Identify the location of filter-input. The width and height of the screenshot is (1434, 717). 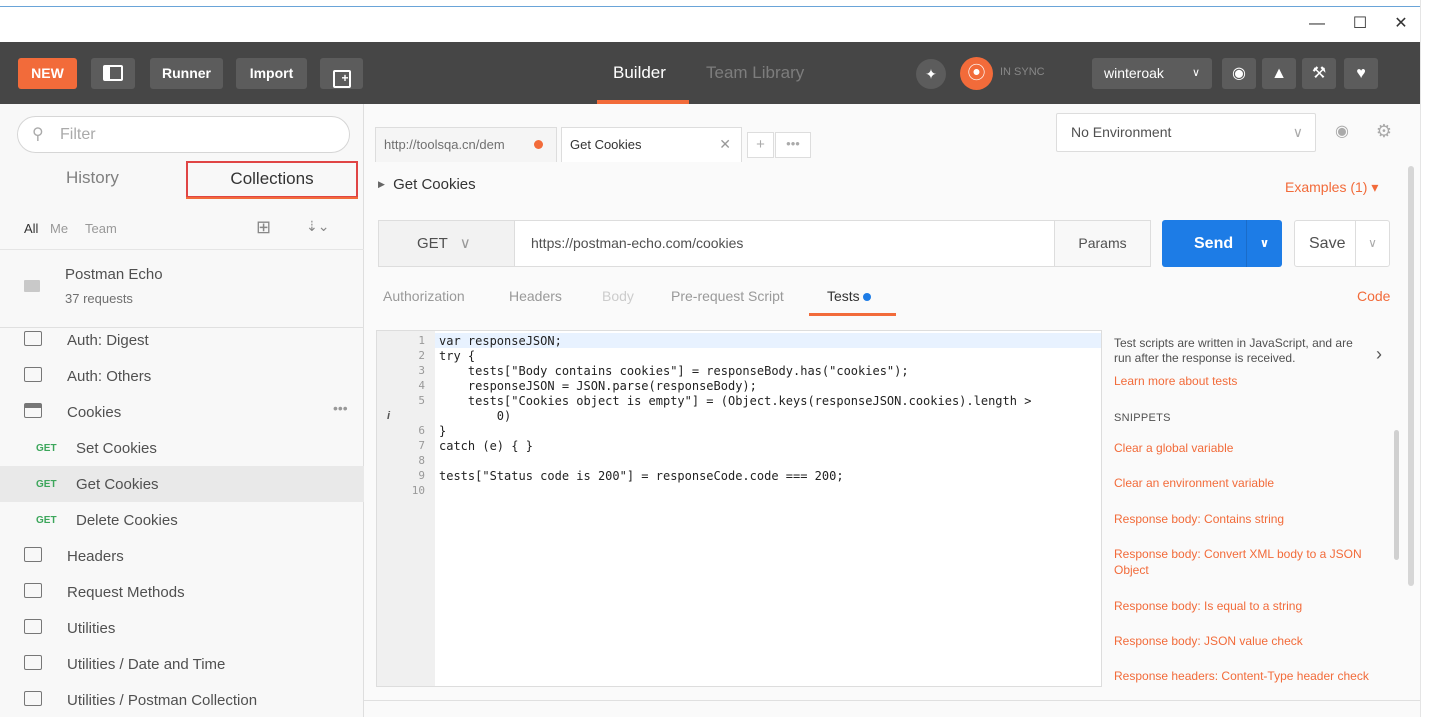
(190, 135).